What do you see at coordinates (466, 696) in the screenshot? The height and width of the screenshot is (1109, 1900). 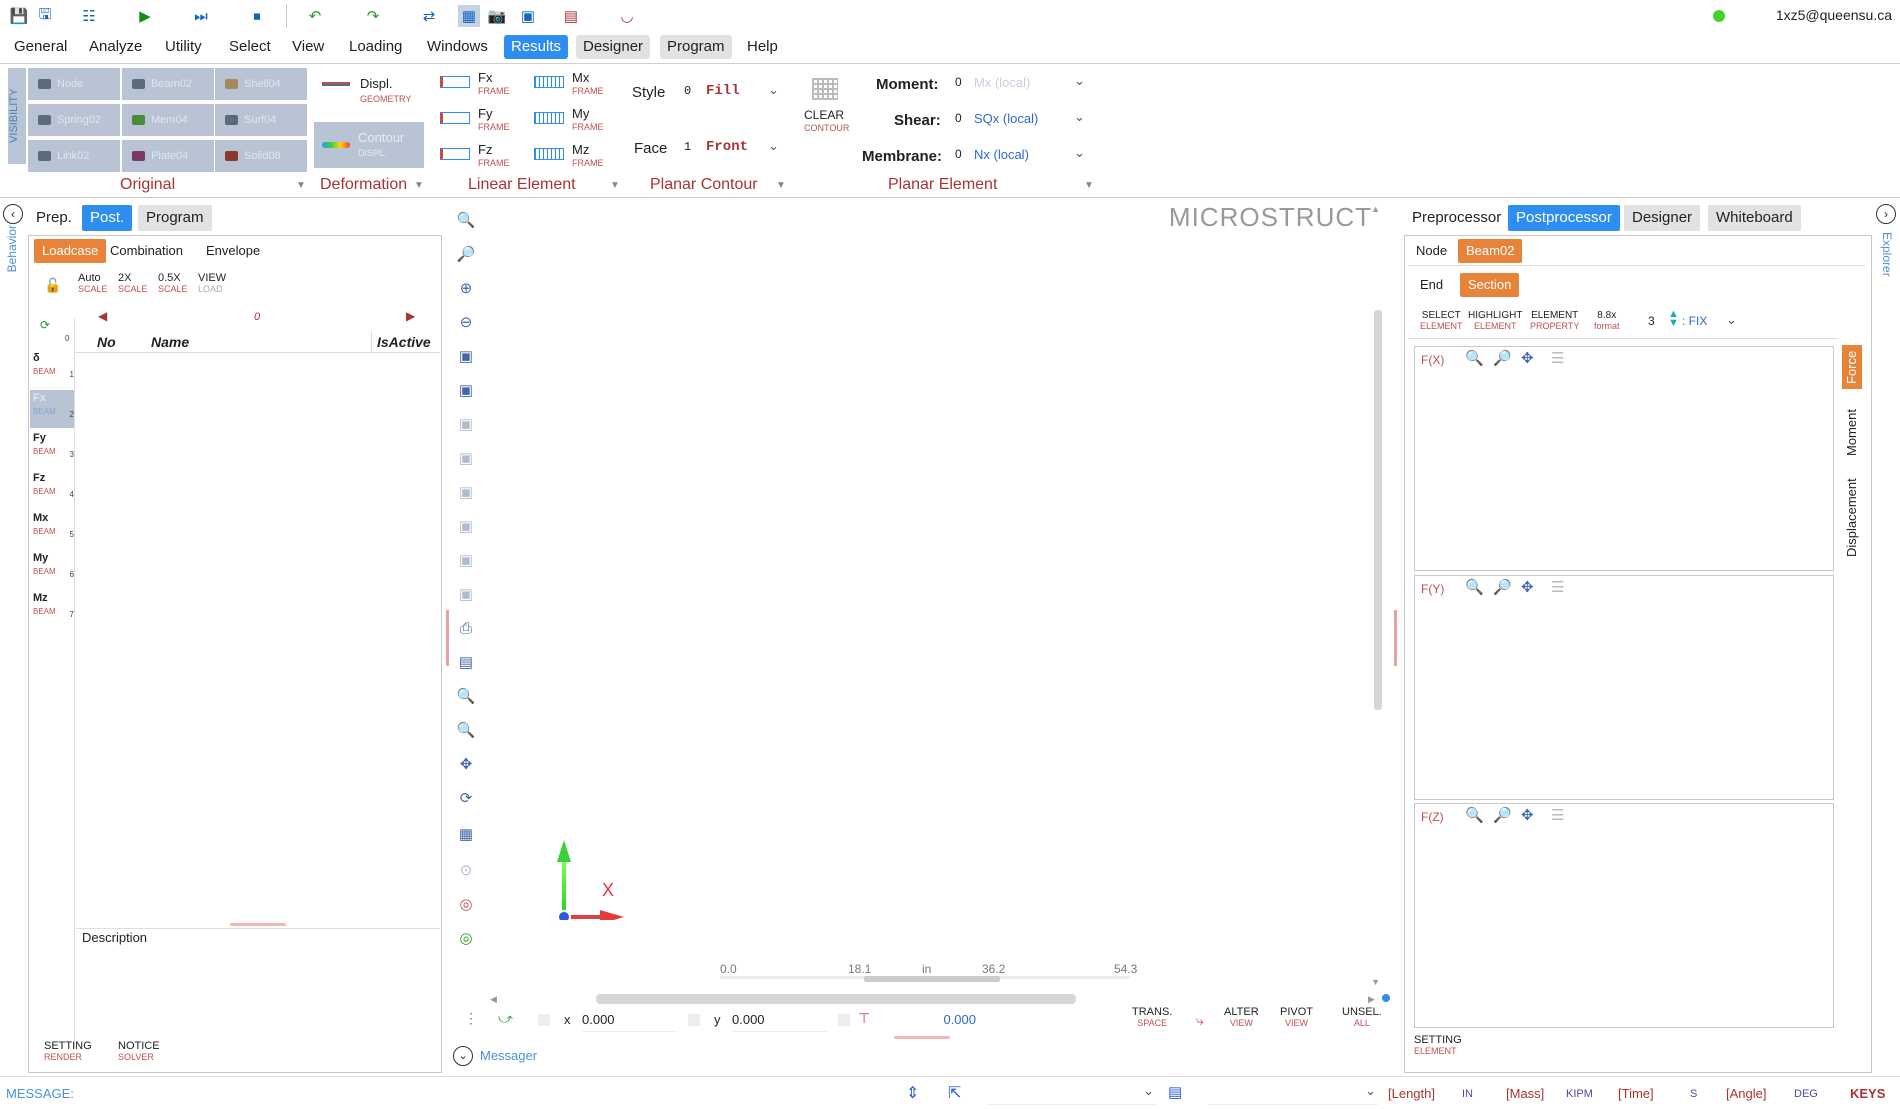 I see `zoom-previous-icon: 🔍` at bounding box center [466, 696].